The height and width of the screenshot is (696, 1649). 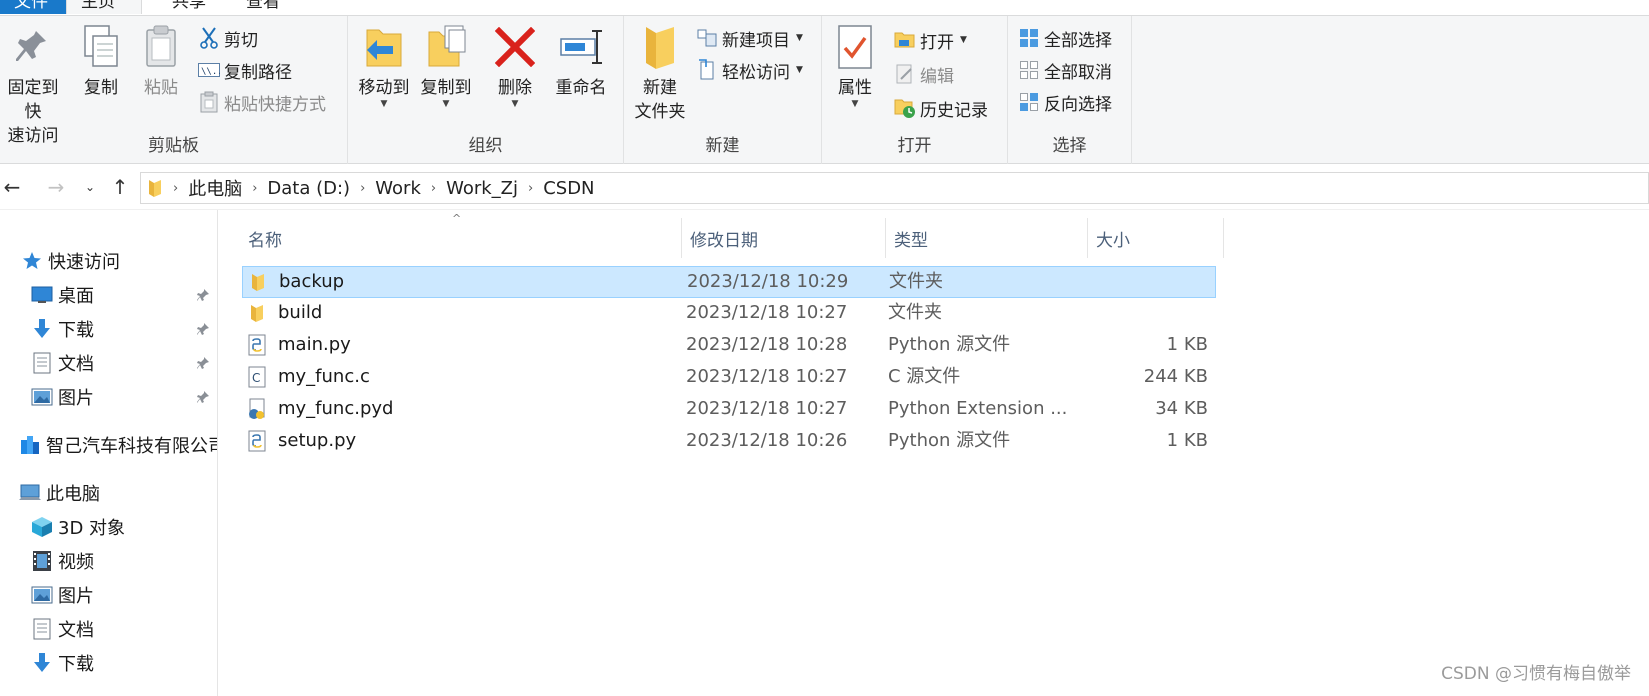 I want to click on file-name: build, so click(x=300, y=312).